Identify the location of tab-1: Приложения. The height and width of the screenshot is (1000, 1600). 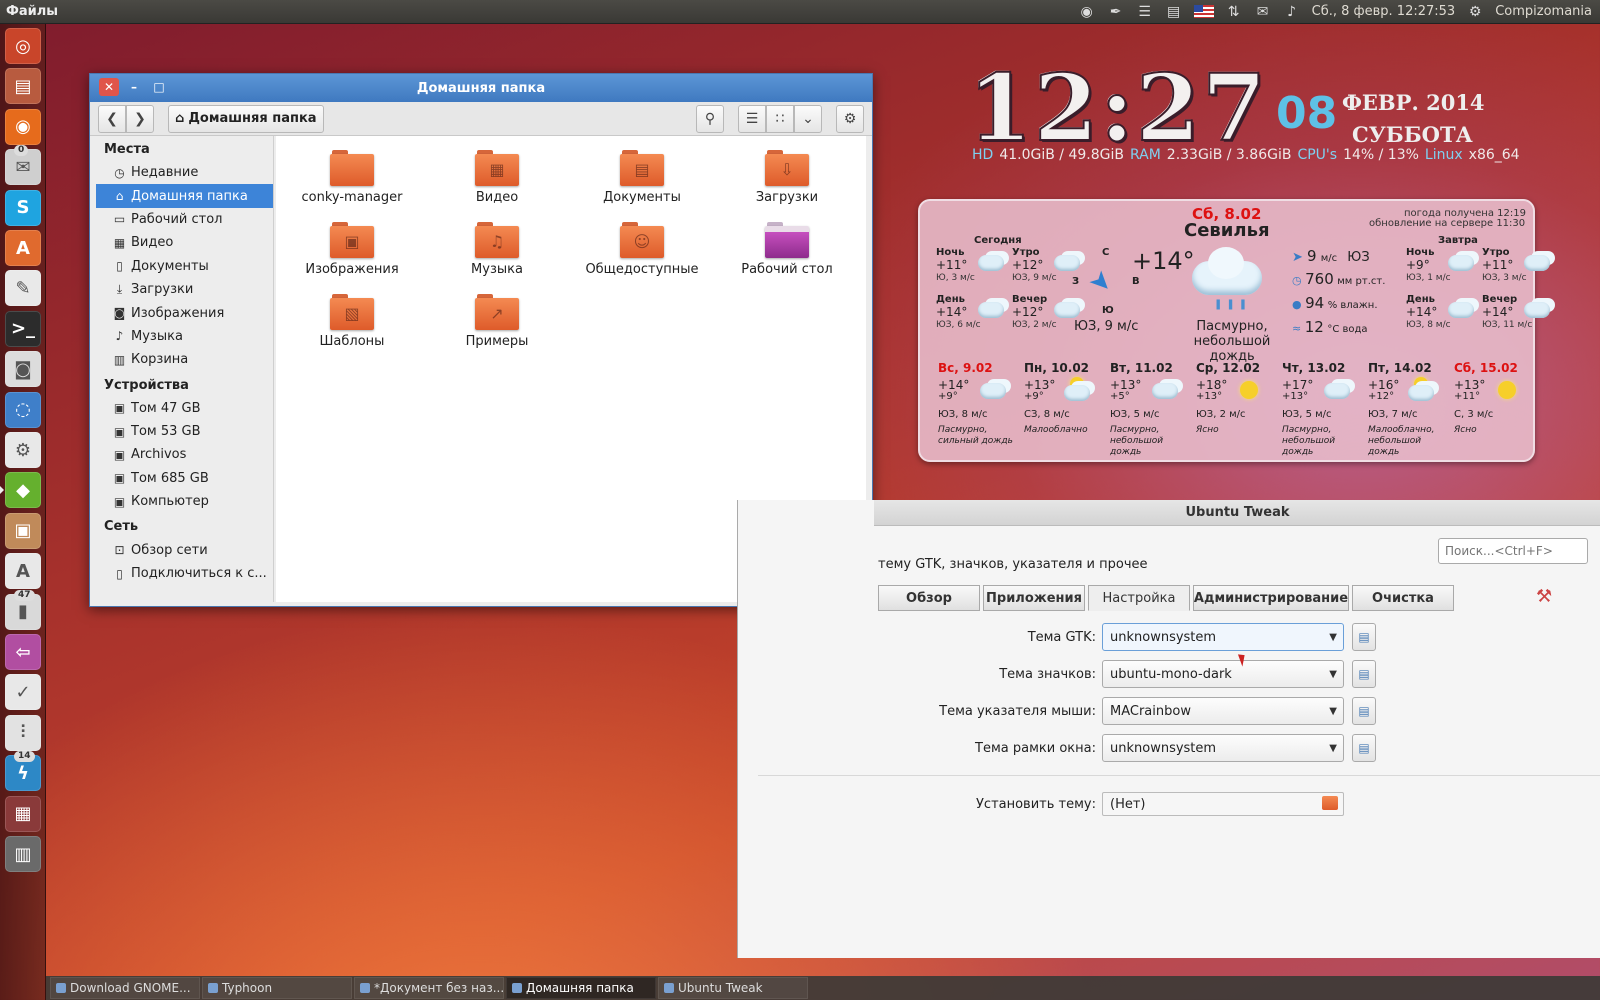
(1034, 598).